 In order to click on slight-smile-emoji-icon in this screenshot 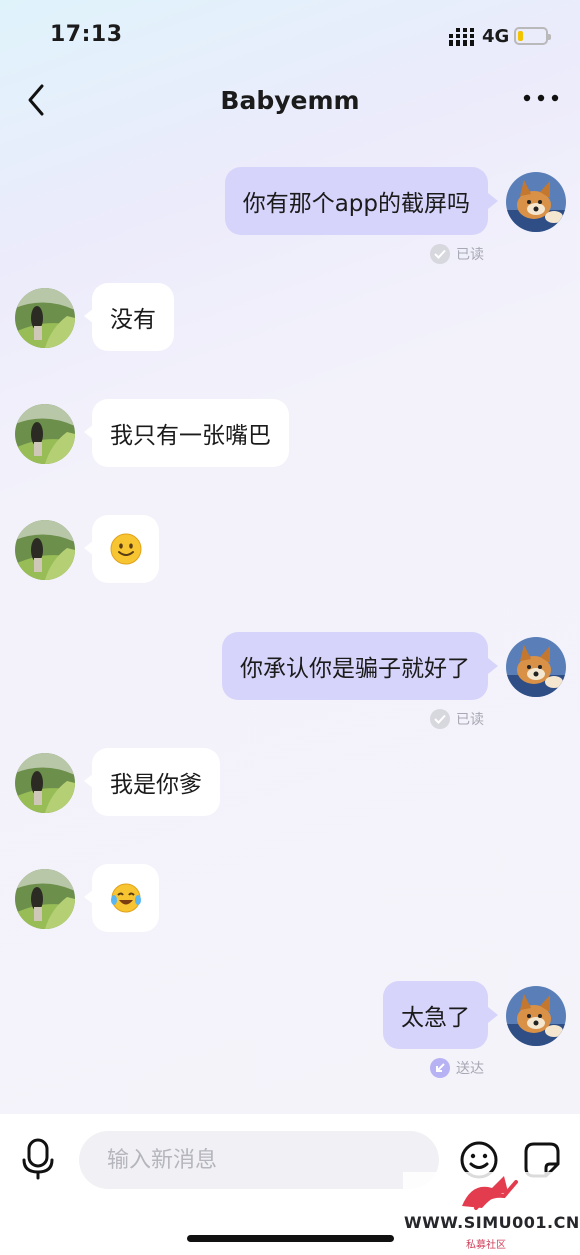, I will do `click(125, 549)`.